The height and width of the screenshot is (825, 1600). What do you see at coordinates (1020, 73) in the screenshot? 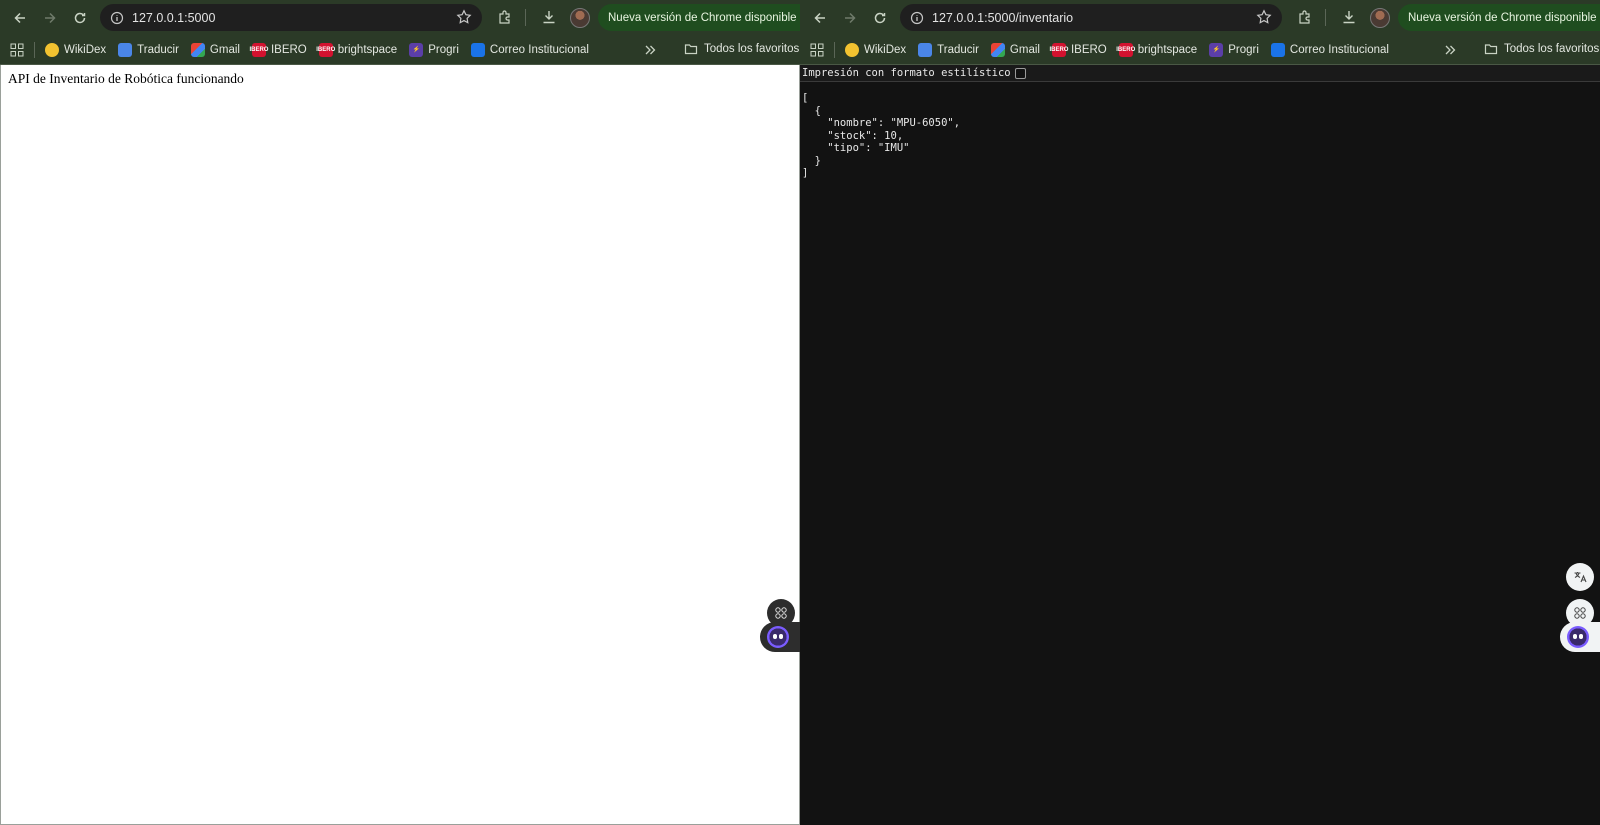
I see `pretty-print-checkbox` at bounding box center [1020, 73].